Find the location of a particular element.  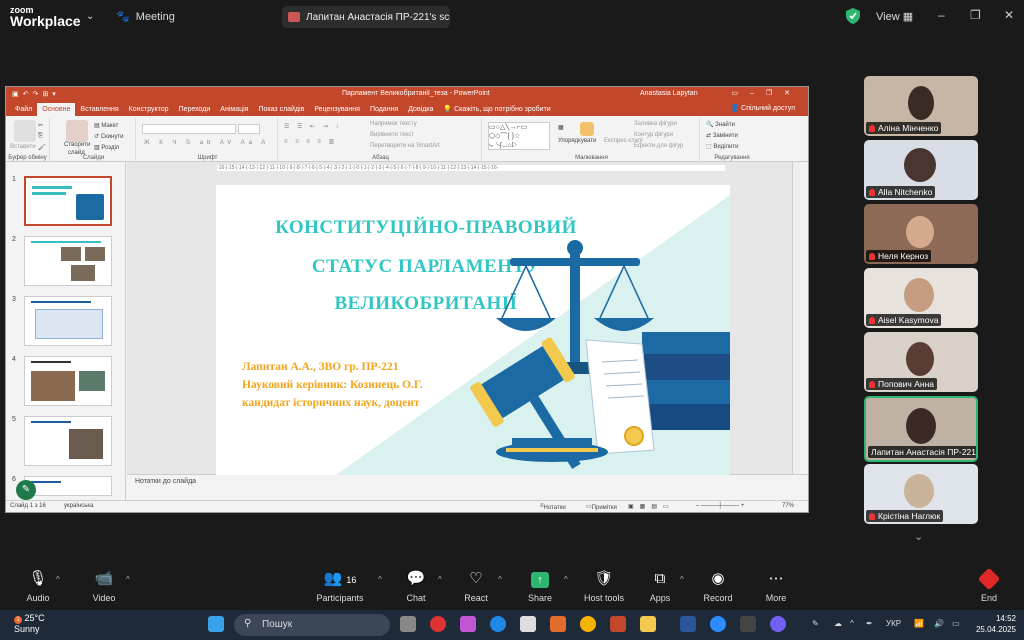

notes-pane: Нотатки до слайда is located at coordinates (467, 481).